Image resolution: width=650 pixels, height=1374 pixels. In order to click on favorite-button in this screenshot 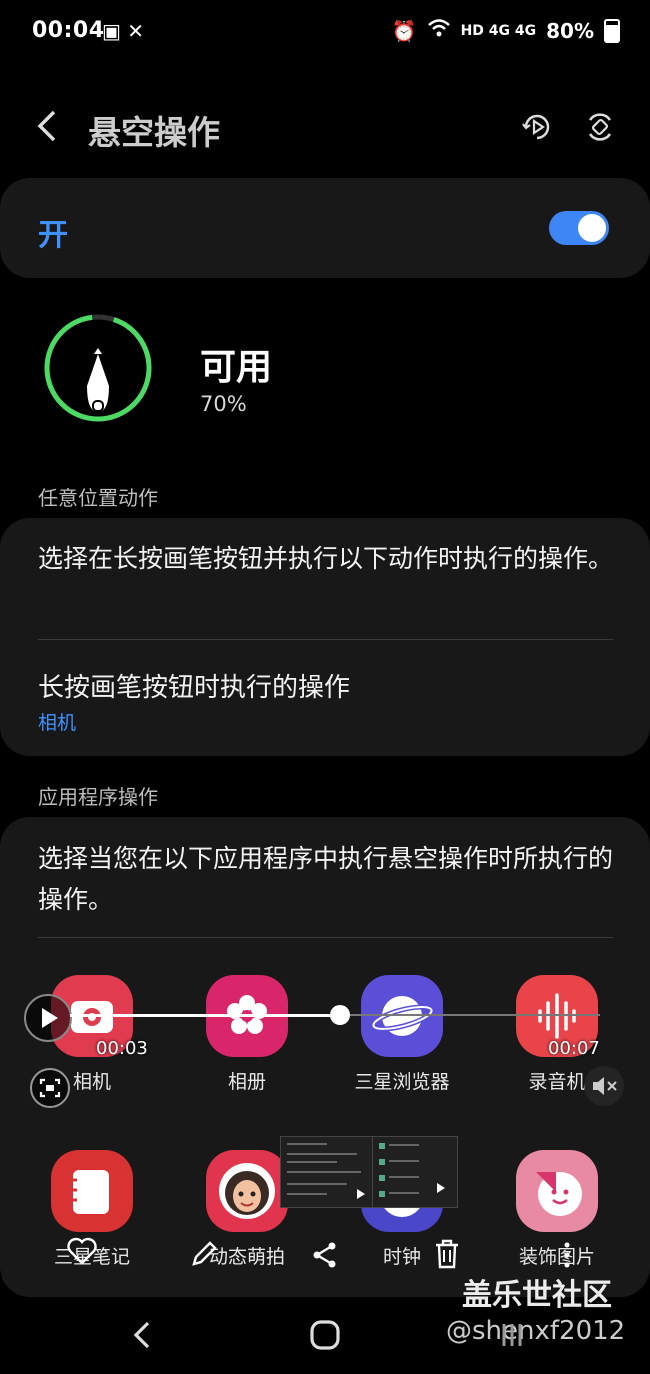, I will do `click(82, 1254)`.